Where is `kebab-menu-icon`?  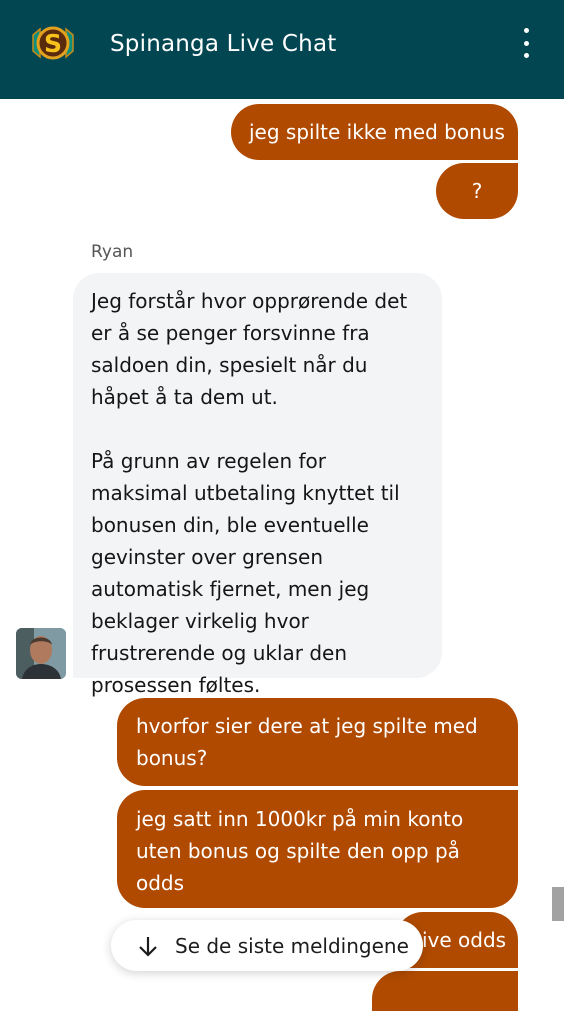 kebab-menu-icon is located at coordinates (526, 43).